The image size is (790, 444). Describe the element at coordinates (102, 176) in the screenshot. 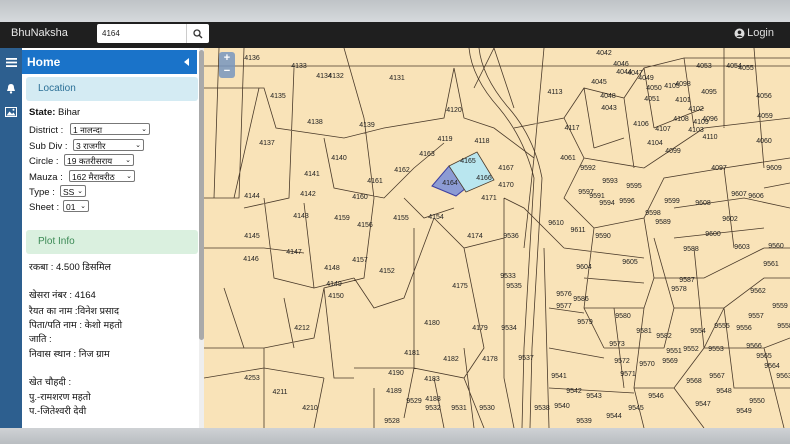

I see `mauza-select: 162 मैरावरीठ ⌄` at that location.